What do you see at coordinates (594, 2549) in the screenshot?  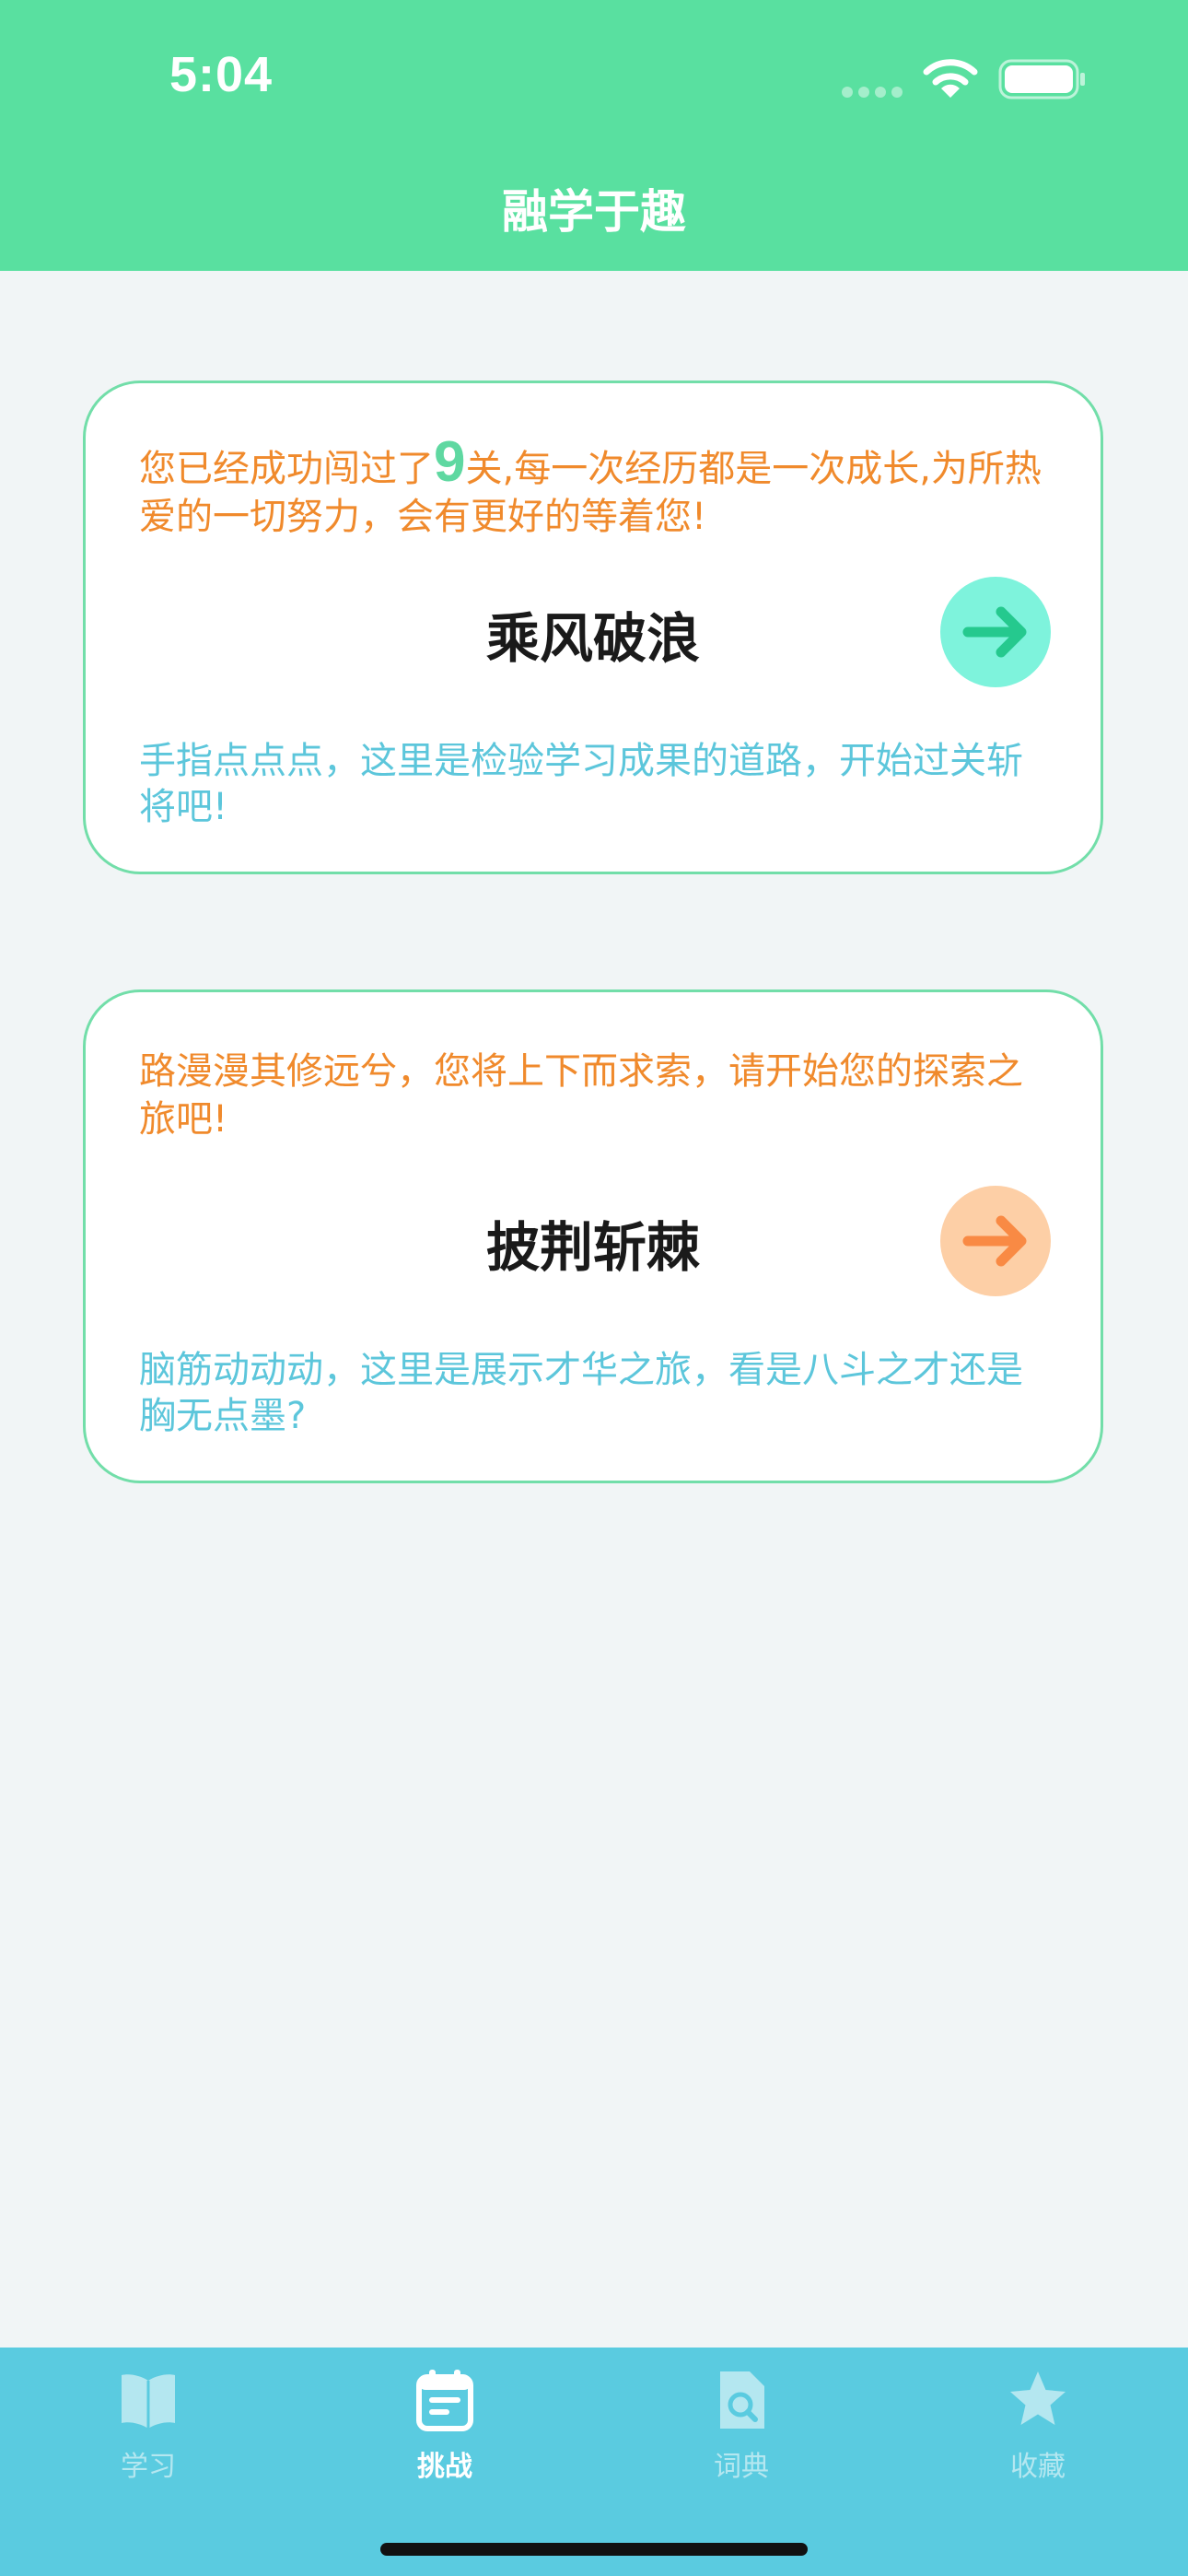 I see `home-indicator` at bounding box center [594, 2549].